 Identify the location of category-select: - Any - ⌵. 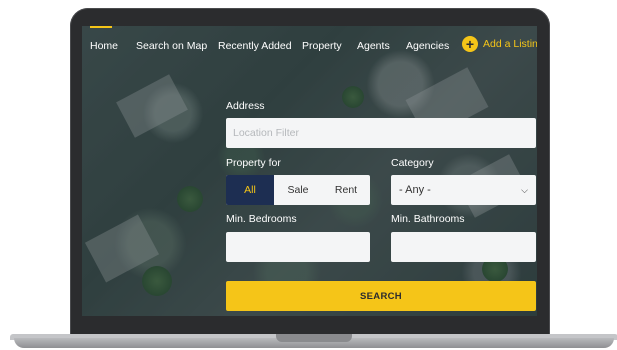
(463, 190).